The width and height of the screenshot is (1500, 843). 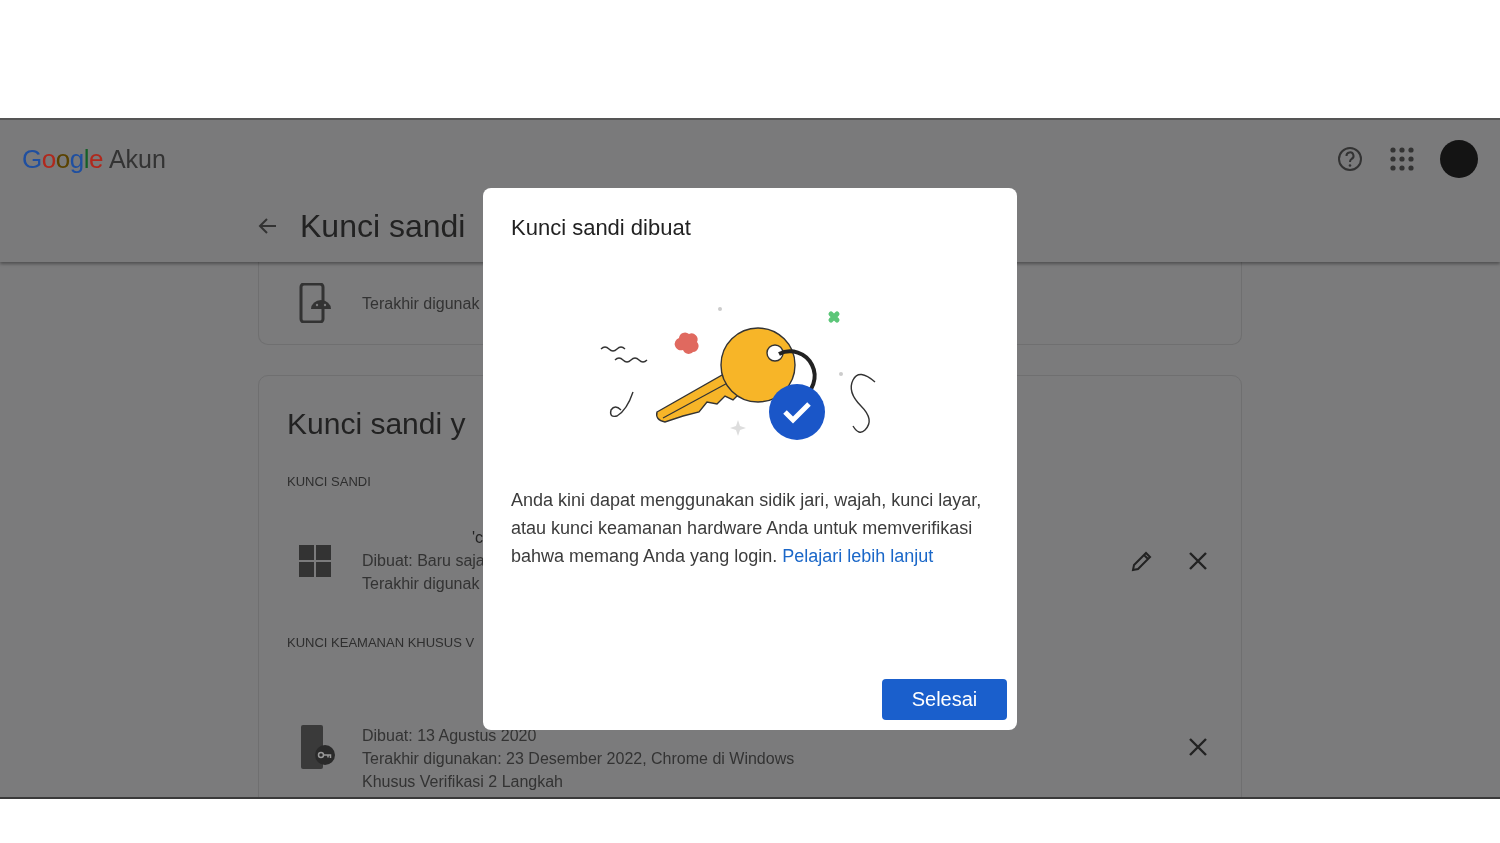 What do you see at coordinates (477, 538) in the screenshot?
I see `passkey-name: 'c` at bounding box center [477, 538].